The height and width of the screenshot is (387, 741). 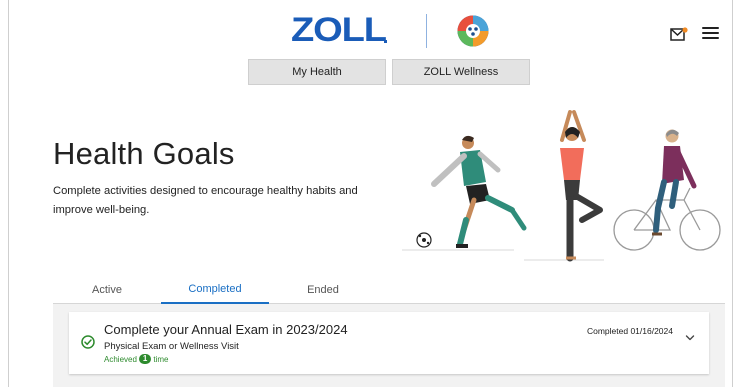 What do you see at coordinates (144, 153) in the screenshot?
I see `page-title: Health Goals` at bounding box center [144, 153].